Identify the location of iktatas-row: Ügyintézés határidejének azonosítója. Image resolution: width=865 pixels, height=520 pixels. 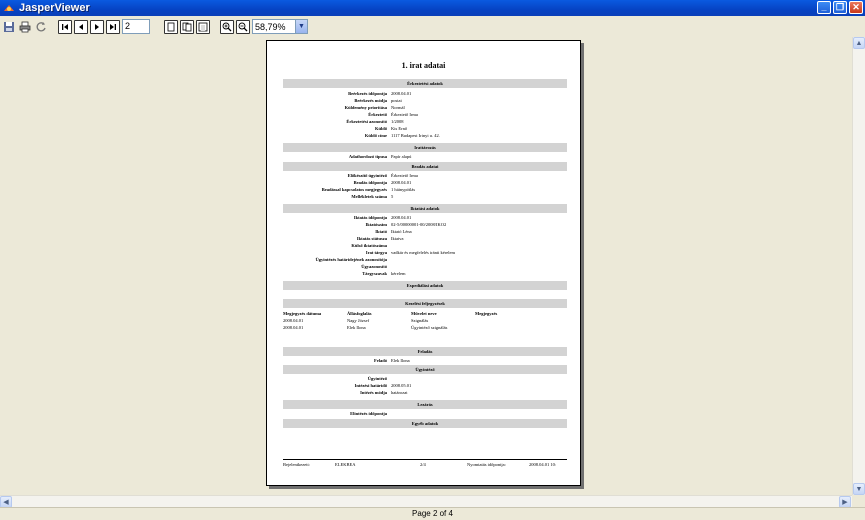
(425, 260).